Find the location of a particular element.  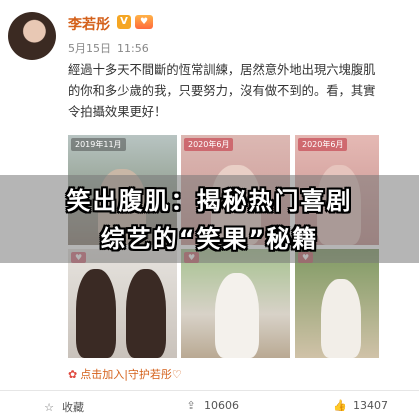

photo-6: ♥ is located at coordinates (337, 303).